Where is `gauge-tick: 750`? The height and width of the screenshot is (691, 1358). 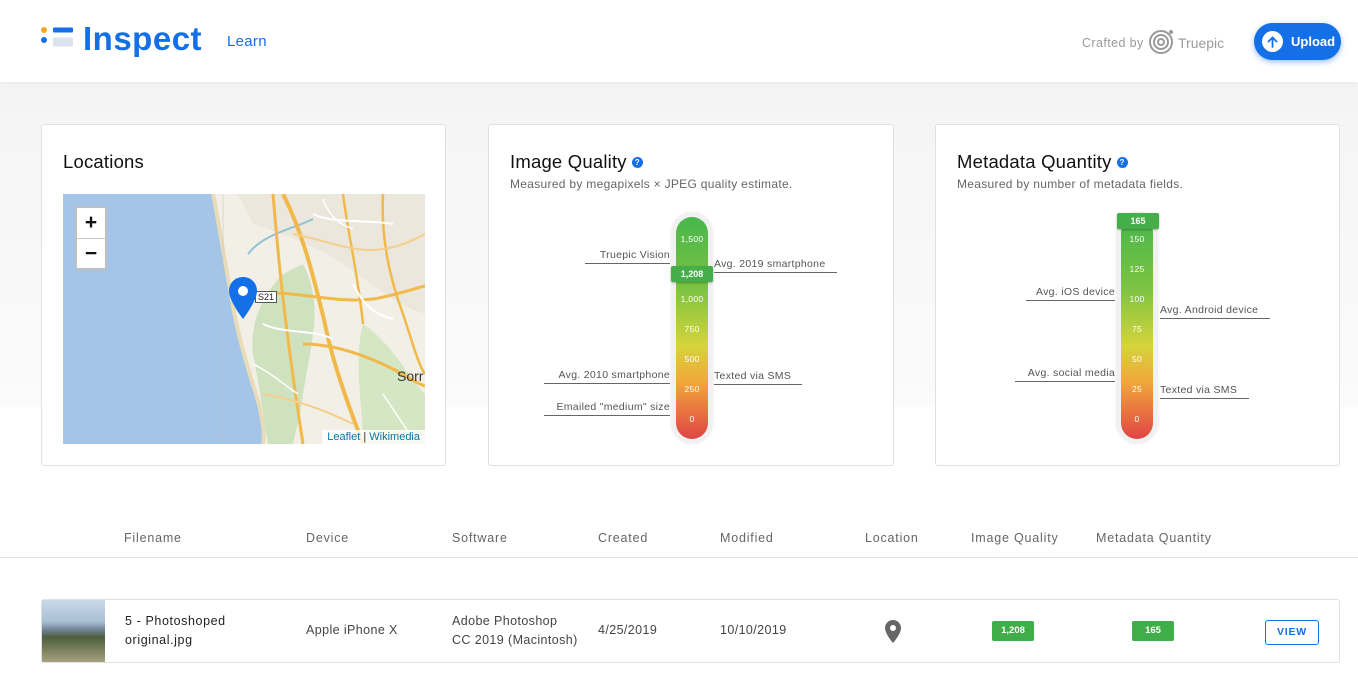 gauge-tick: 750 is located at coordinates (692, 329).